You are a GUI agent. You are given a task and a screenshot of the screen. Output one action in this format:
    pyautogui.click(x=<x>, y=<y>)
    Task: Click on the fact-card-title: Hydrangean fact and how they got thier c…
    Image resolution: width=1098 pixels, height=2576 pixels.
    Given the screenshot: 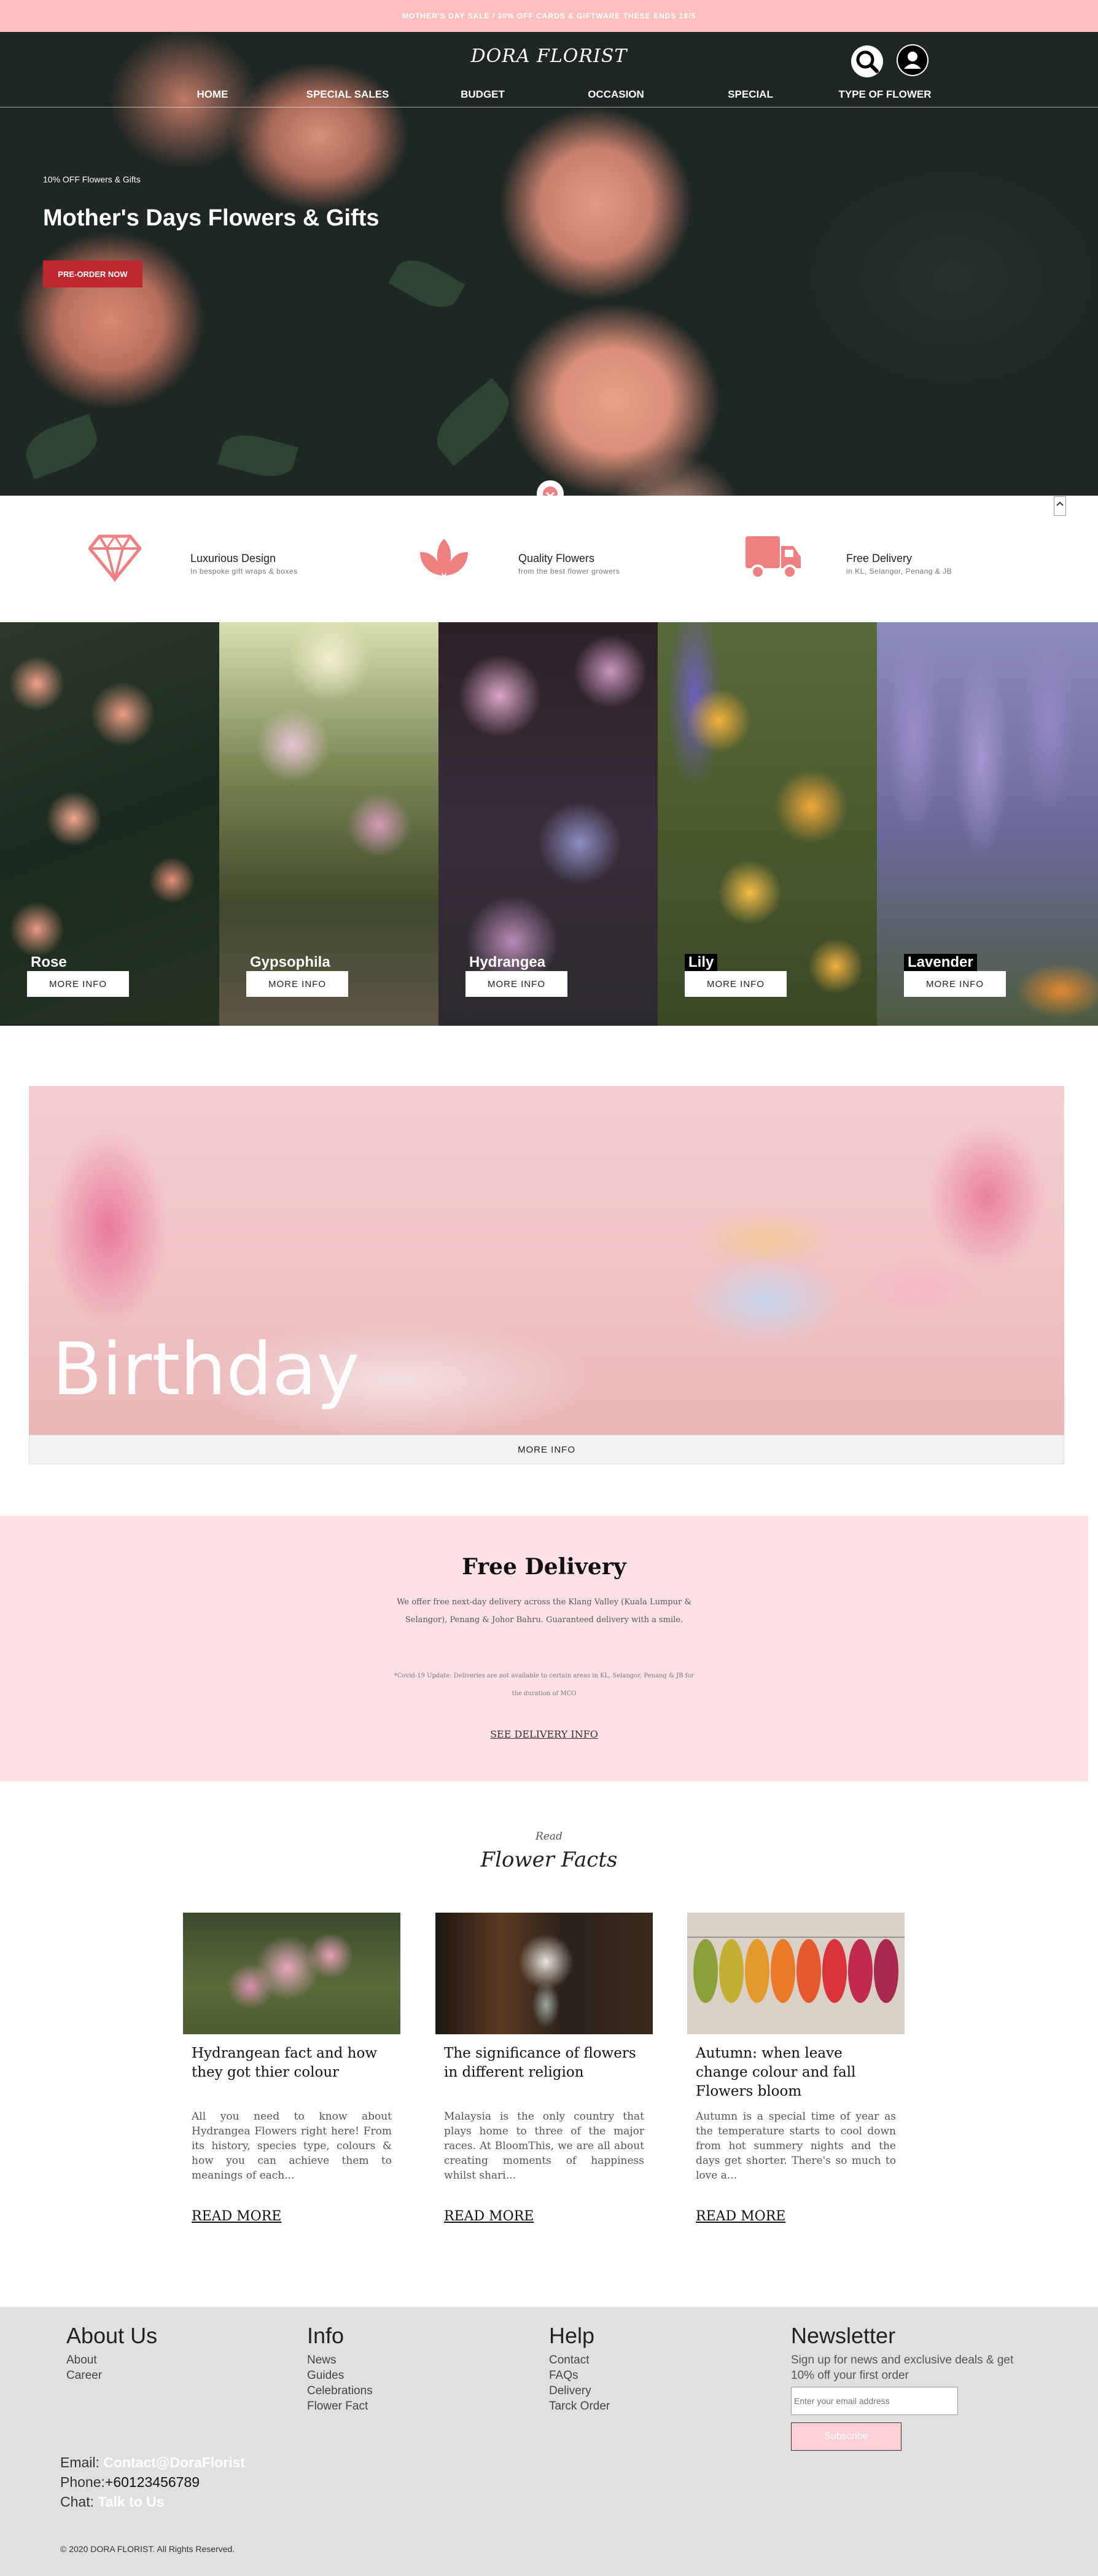 What is the action you would take?
    pyautogui.click(x=293, y=2063)
    